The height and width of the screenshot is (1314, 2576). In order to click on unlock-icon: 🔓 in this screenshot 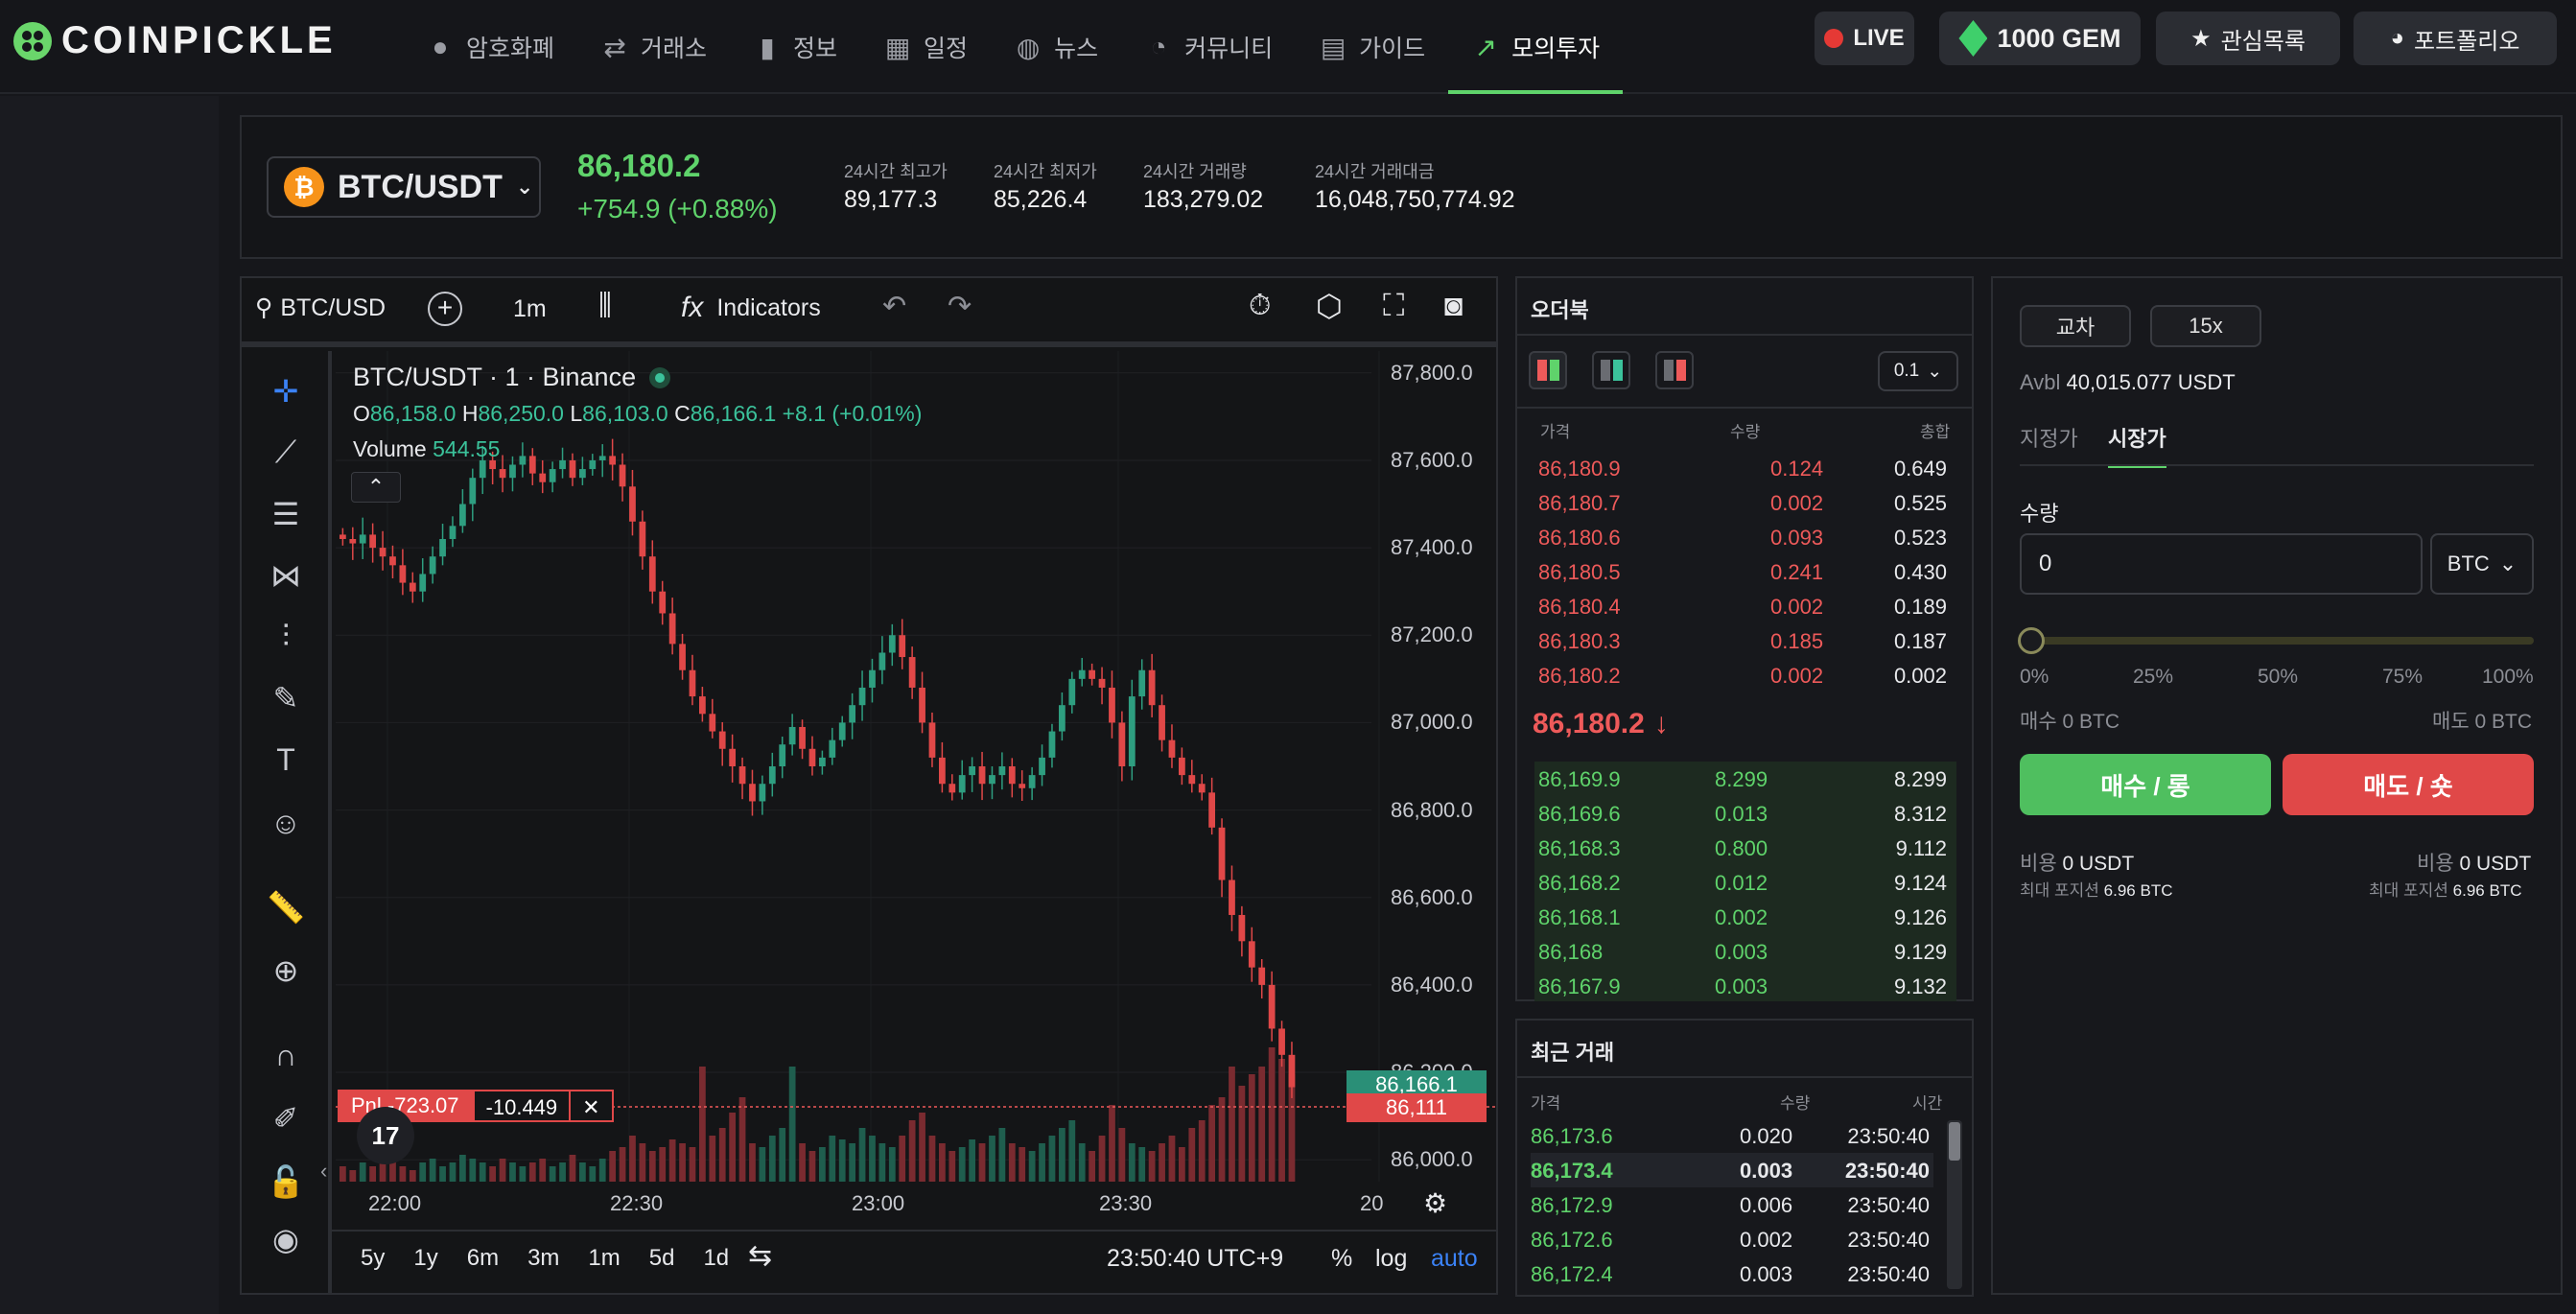, I will do `click(286, 1182)`.